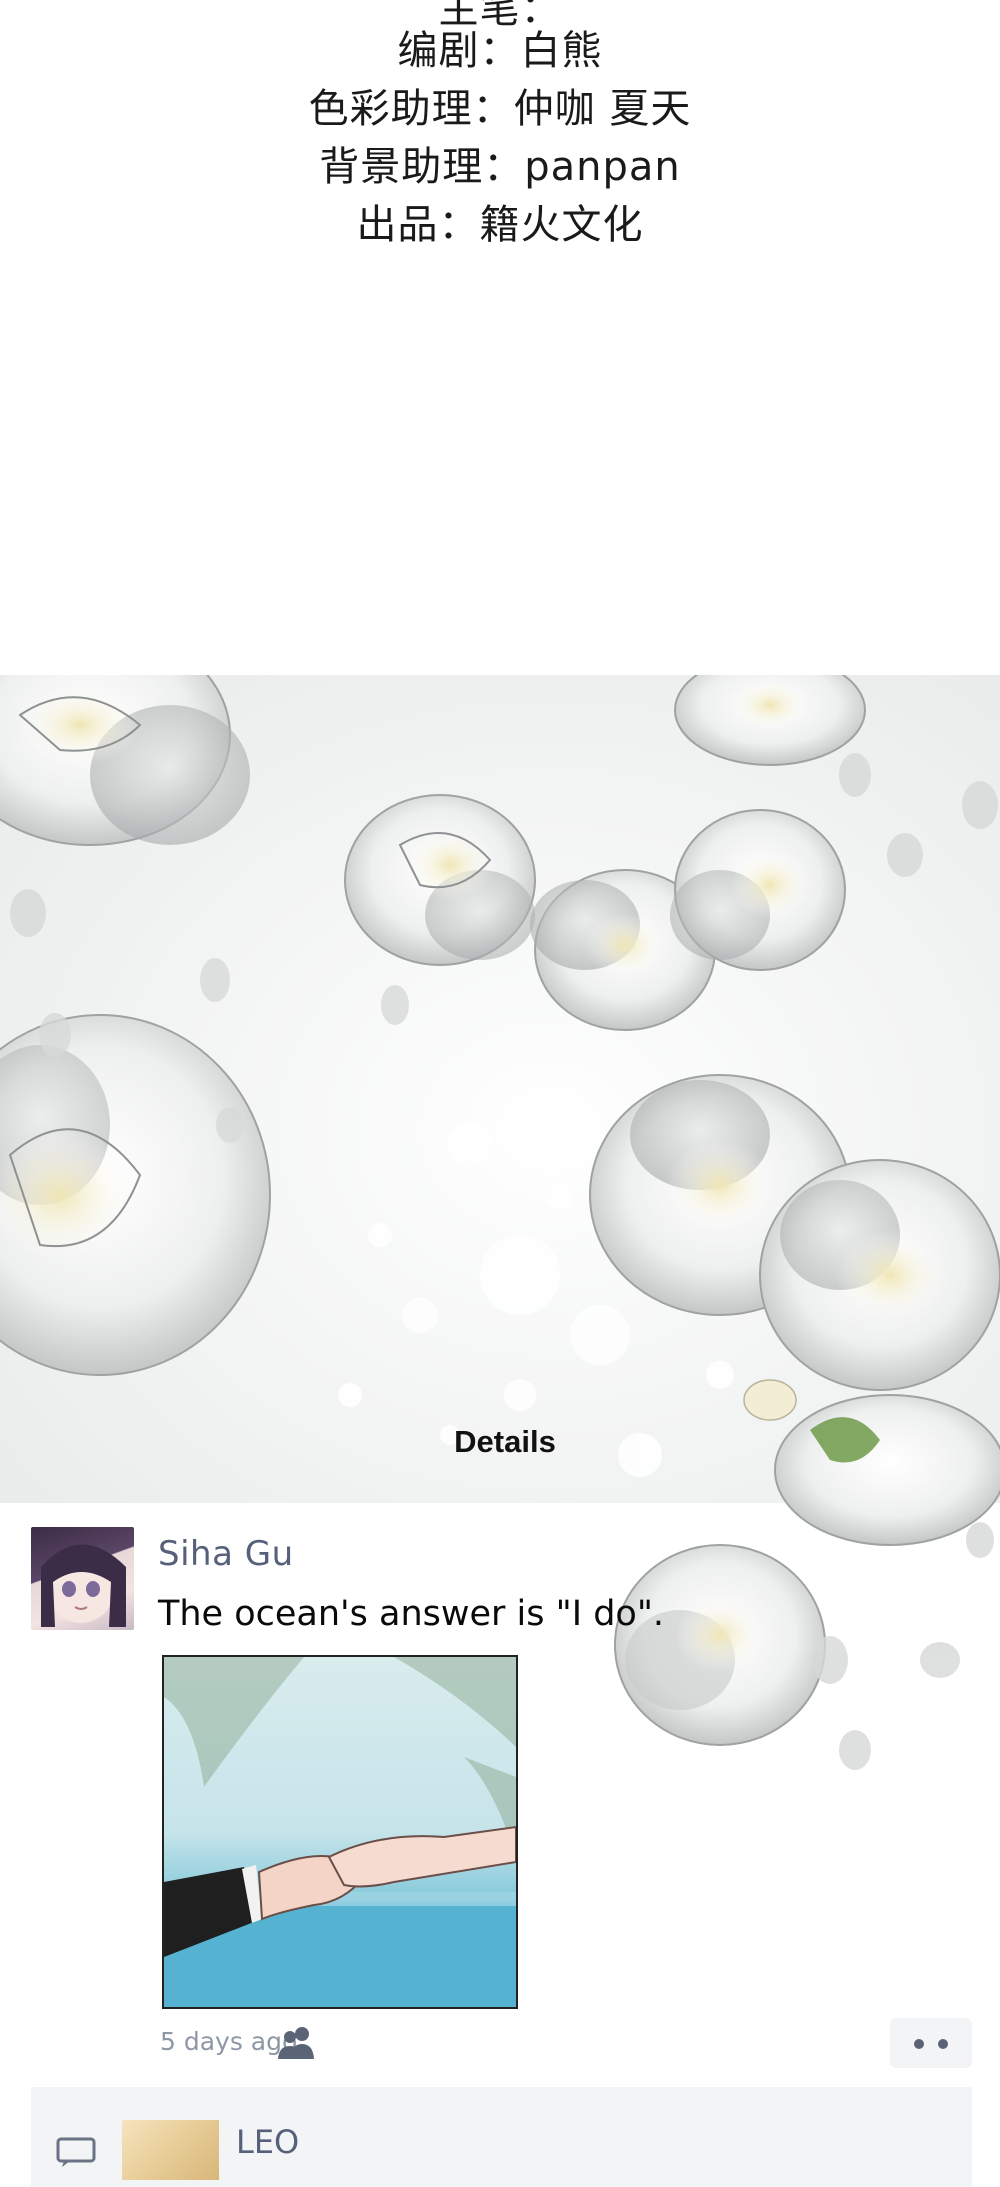 The height and width of the screenshot is (2187, 1000). Describe the element at coordinates (500, 109) in the screenshot. I see `credit-line-color-assistant: 色彩助理：仲咖 夏天` at that location.